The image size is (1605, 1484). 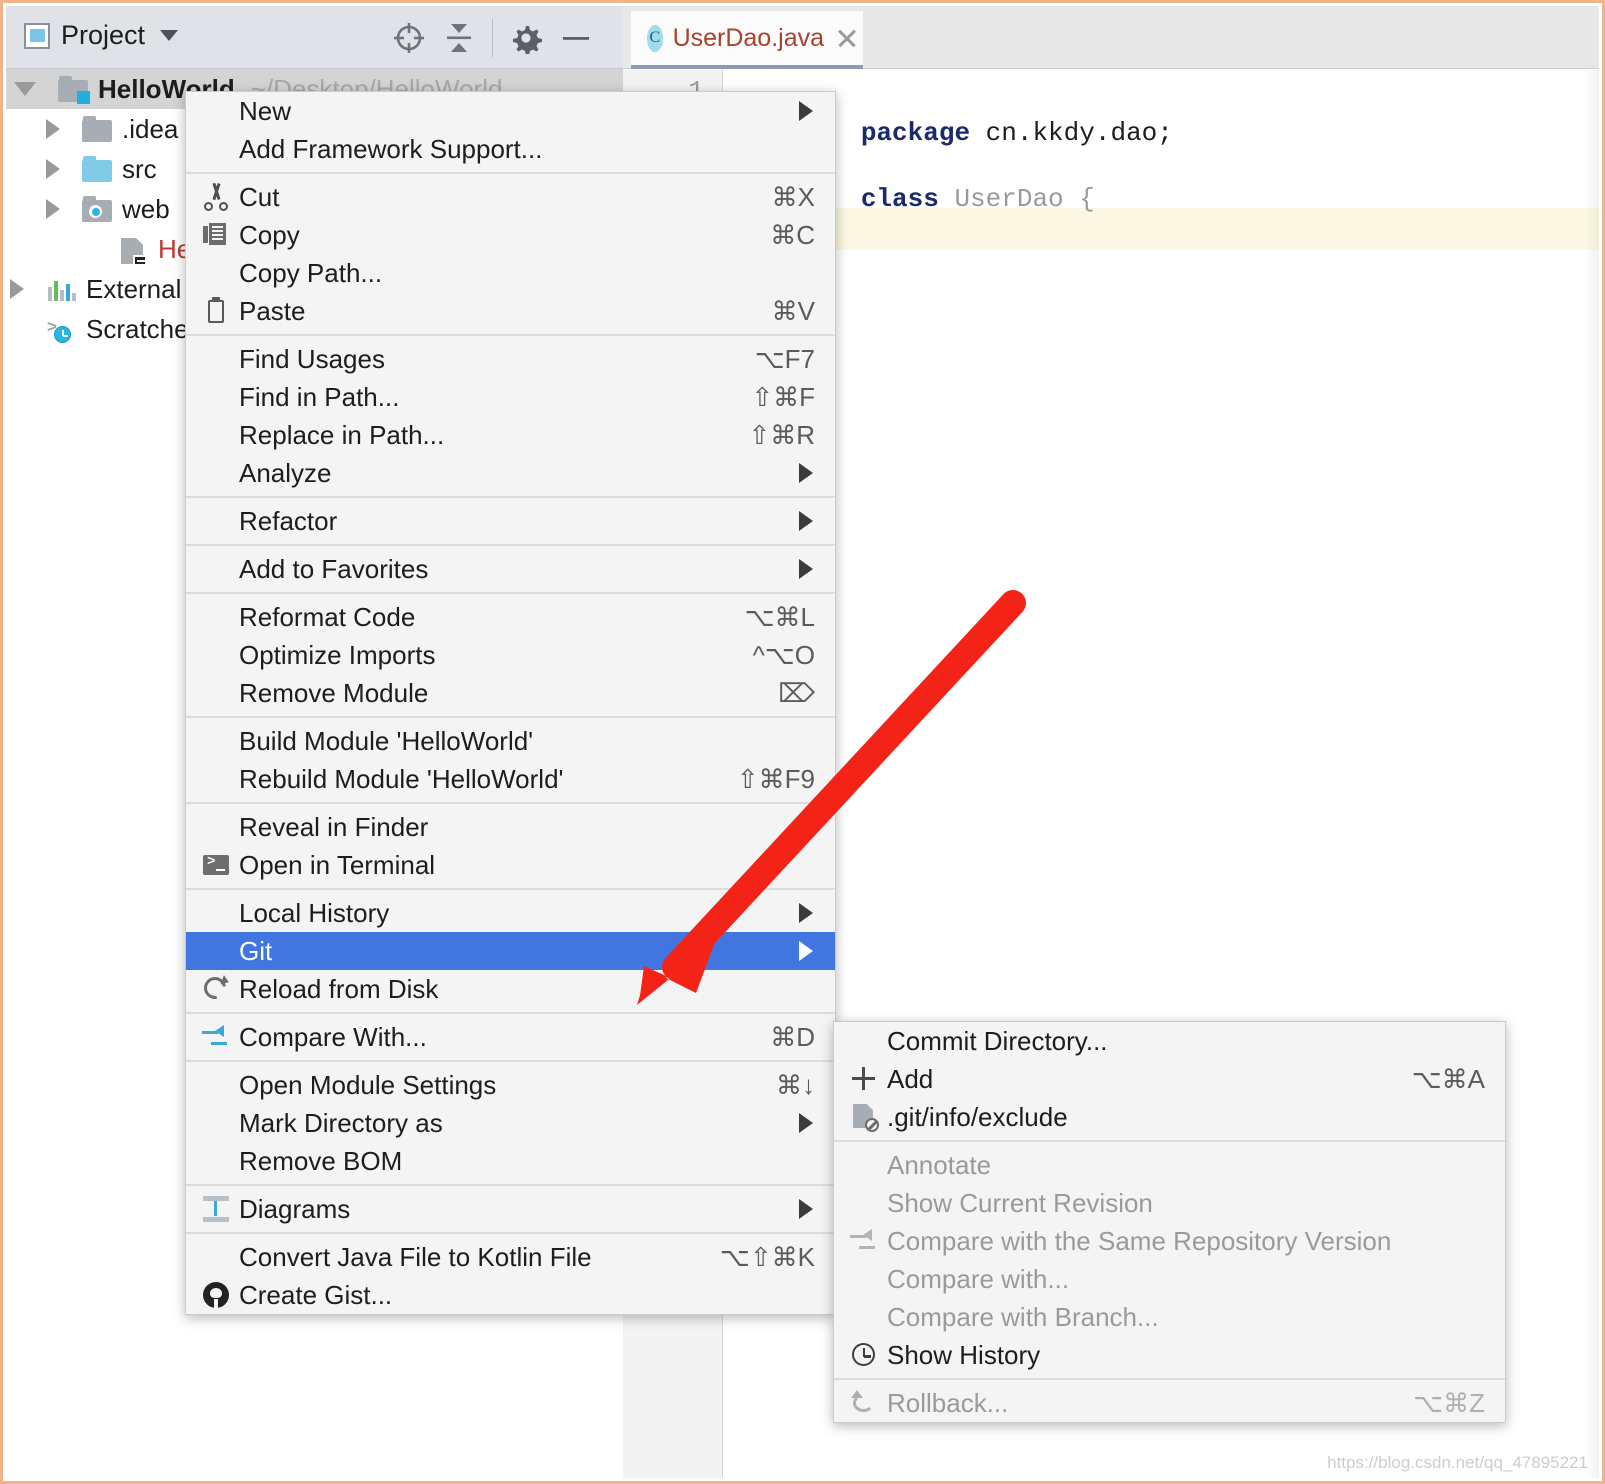 What do you see at coordinates (510, 913) in the screenshot?
I see `menu-item-local-history: Local History` at bounding box center [510, 913].